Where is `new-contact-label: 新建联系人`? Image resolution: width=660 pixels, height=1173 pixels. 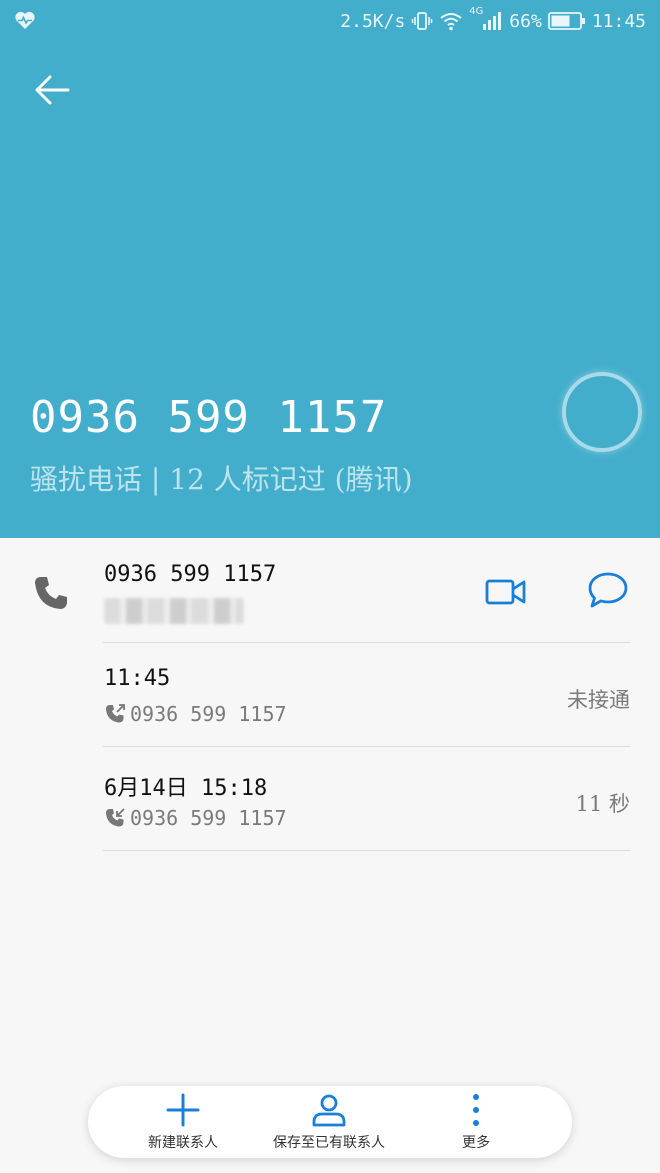
new-contact-label: 新建联系人 is located at coordinates (183, 1143).